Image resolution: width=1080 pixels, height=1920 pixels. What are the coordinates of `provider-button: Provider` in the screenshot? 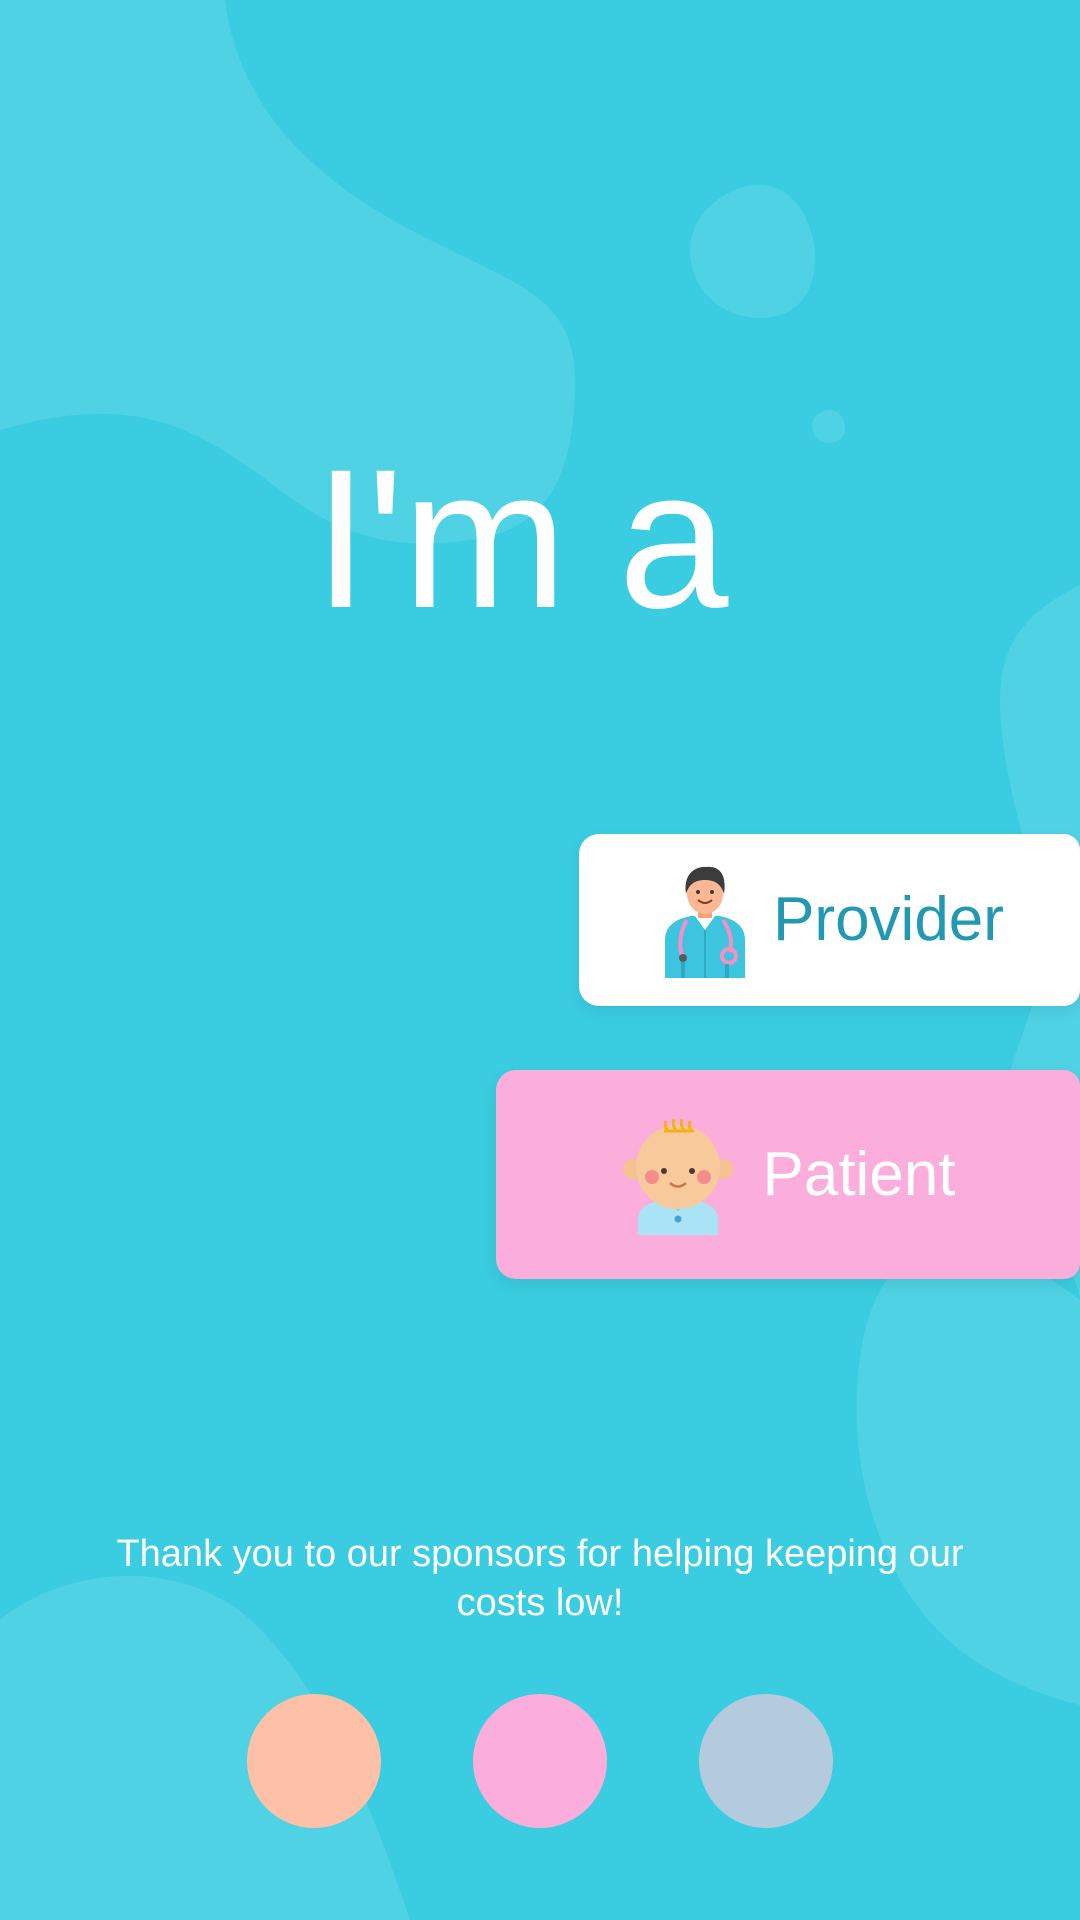 It's located at (829, 920).